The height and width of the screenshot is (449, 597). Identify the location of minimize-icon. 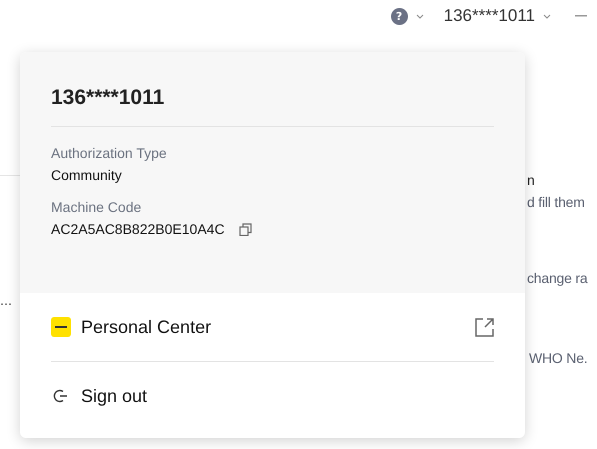
(581, 16).